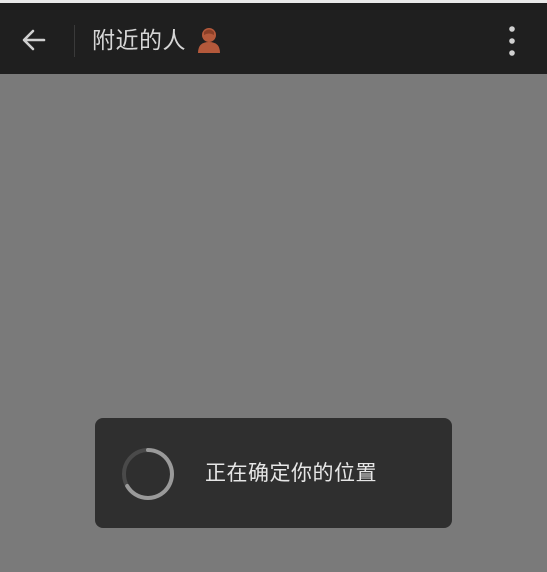 The image size is (547, 572). Describe the element at coordinates (139, 41) in the screenshot. I see `page-title: 附近的人` at that location.